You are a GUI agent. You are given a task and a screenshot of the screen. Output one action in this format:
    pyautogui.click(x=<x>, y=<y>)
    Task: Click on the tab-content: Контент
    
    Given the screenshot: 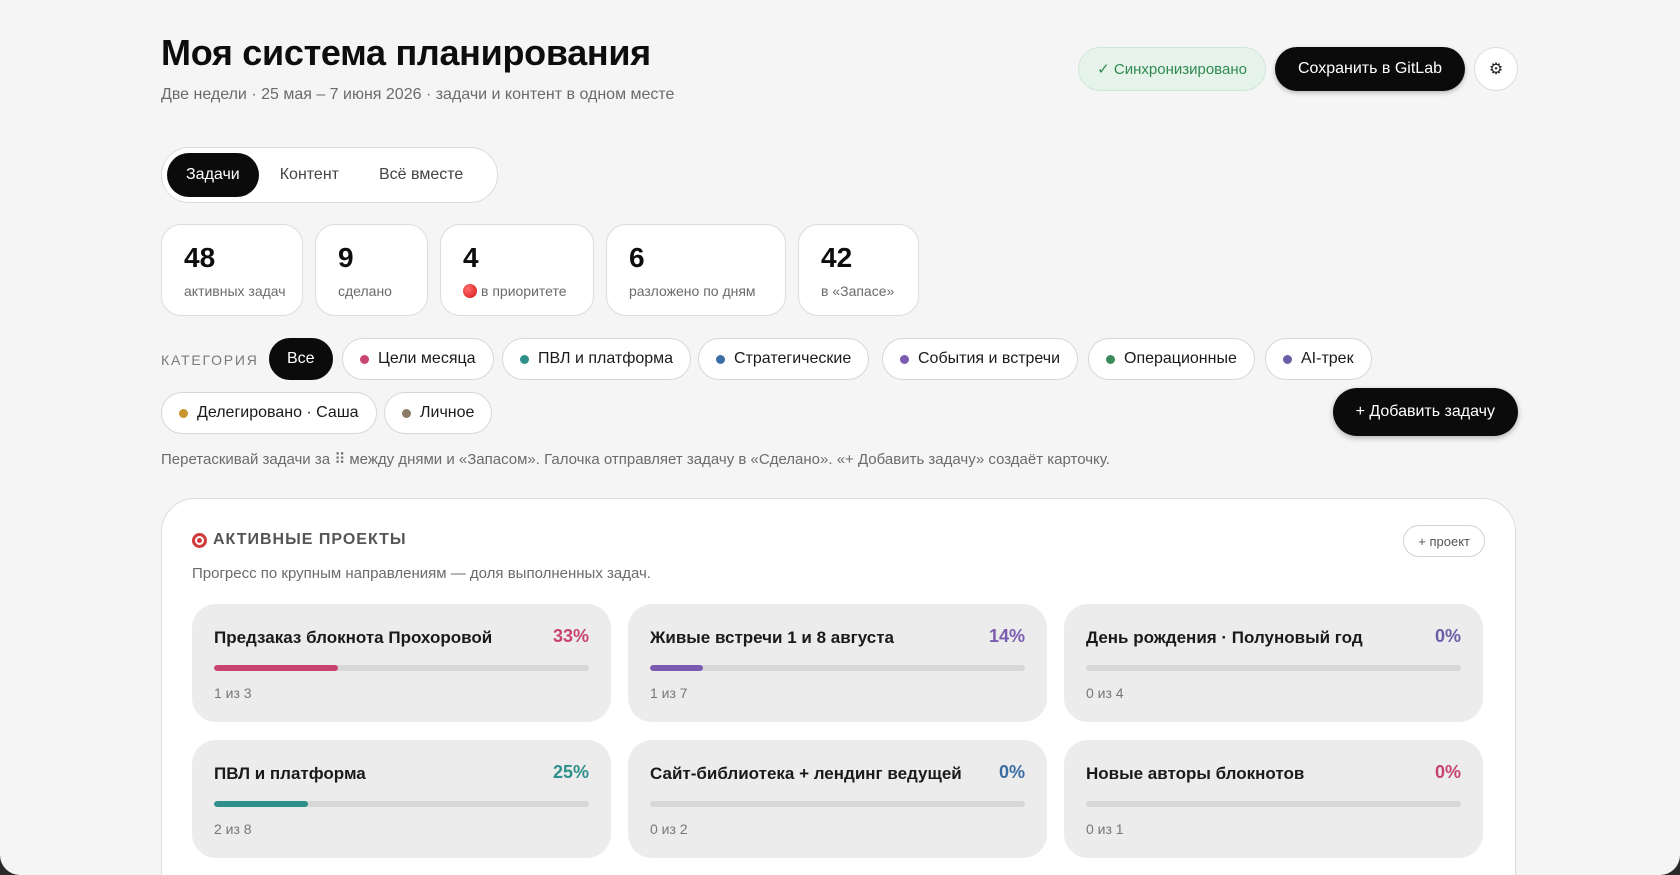 What is the action you would take?
    pyautogui.click(x=309, y=175)
    